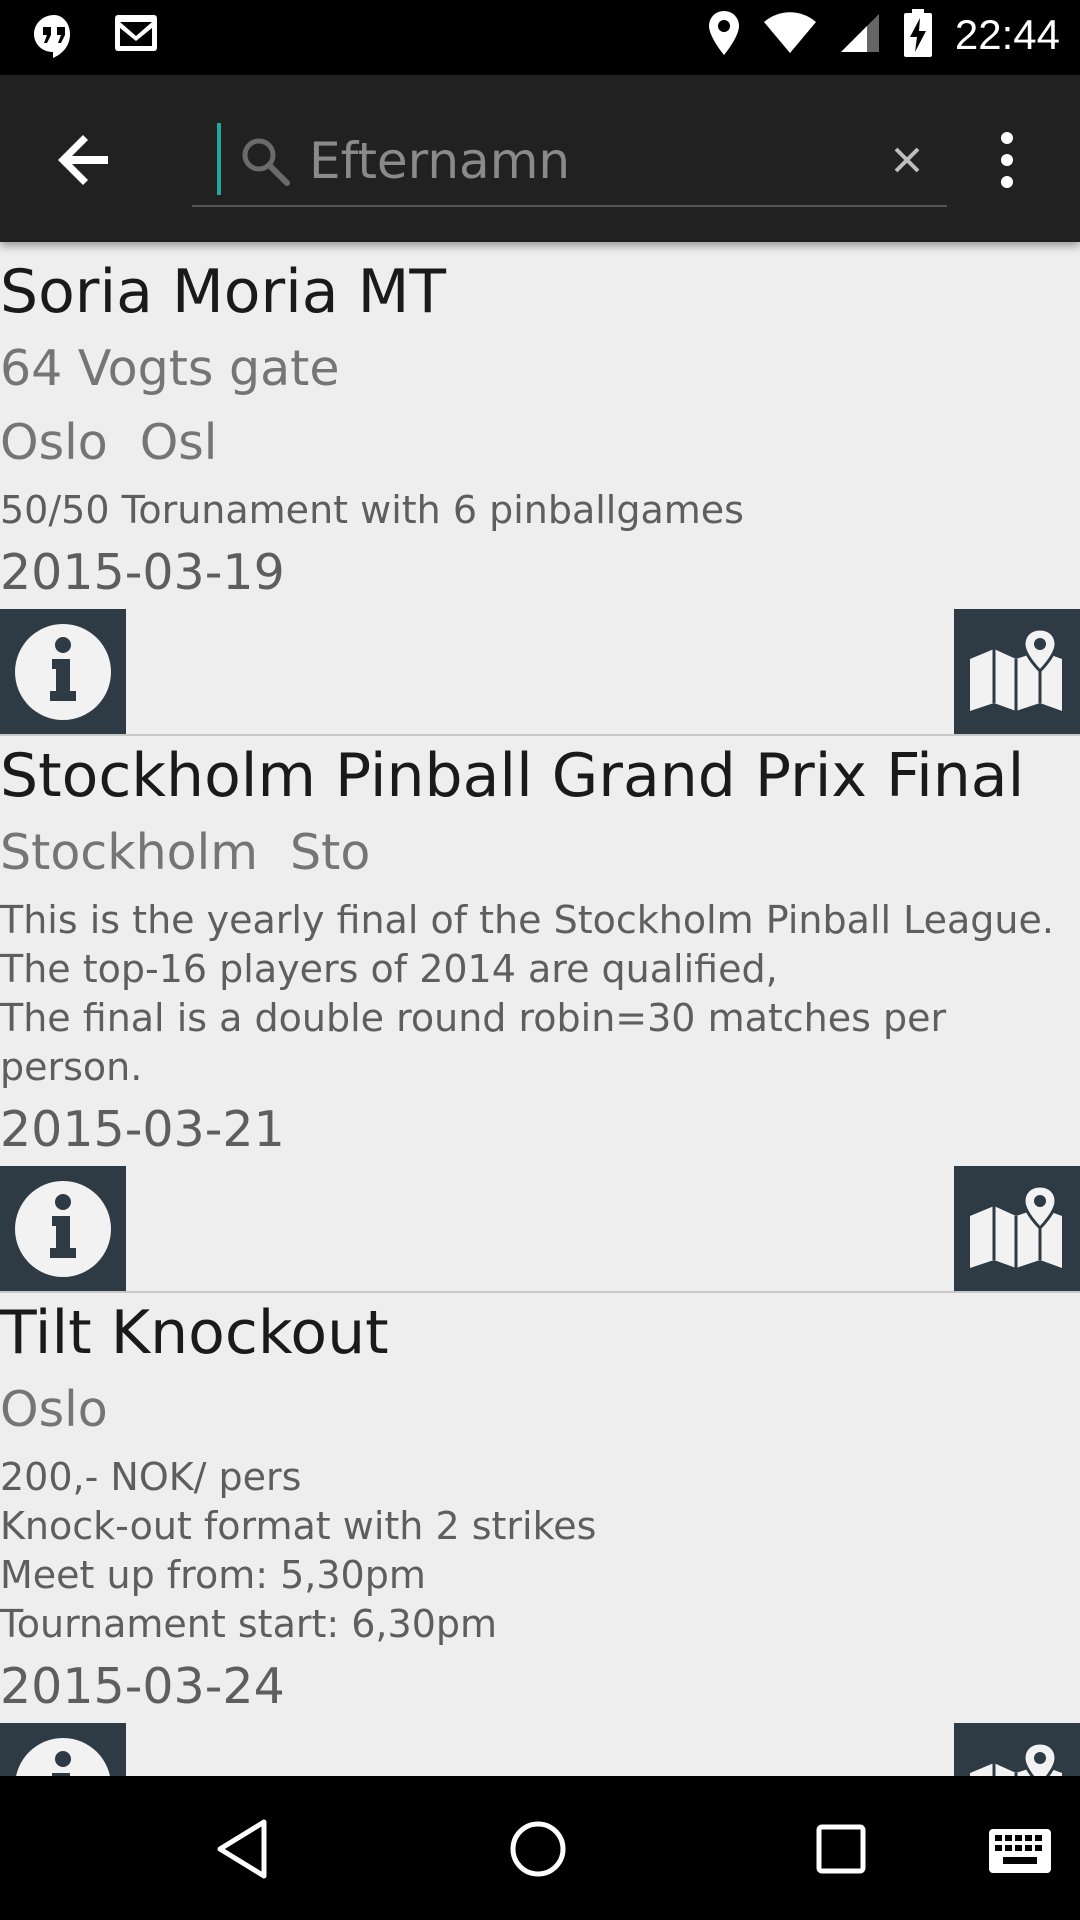 Image resolution: width=1080 pixels, height=1920 pixels. I want to click on more-vert-icon, so click(1007, 160).